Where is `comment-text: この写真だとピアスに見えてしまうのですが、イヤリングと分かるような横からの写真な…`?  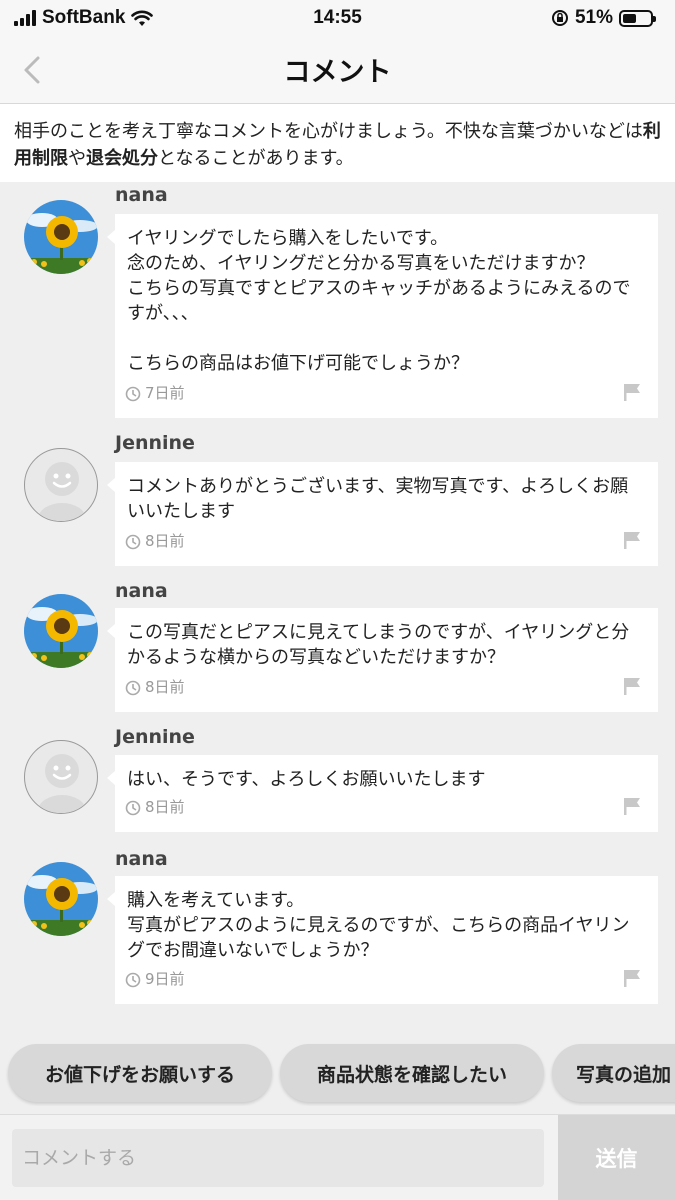
comment-text: この写真だとピアスに見えてしまうのですが、イヤリングと分かるような横からの写真な… is located at coordinates (378, 645).